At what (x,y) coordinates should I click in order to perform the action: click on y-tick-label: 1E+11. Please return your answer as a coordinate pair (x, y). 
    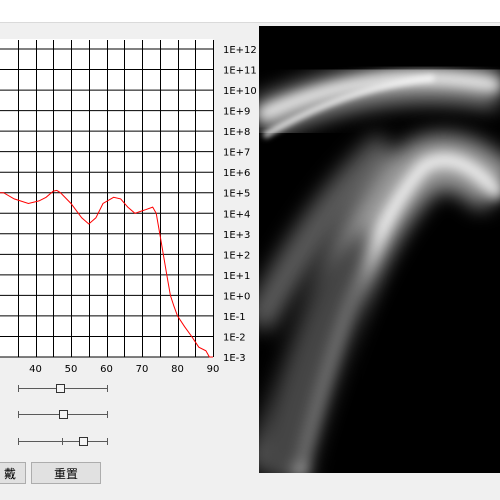
    Looking at the image, I should click on (240, 71).